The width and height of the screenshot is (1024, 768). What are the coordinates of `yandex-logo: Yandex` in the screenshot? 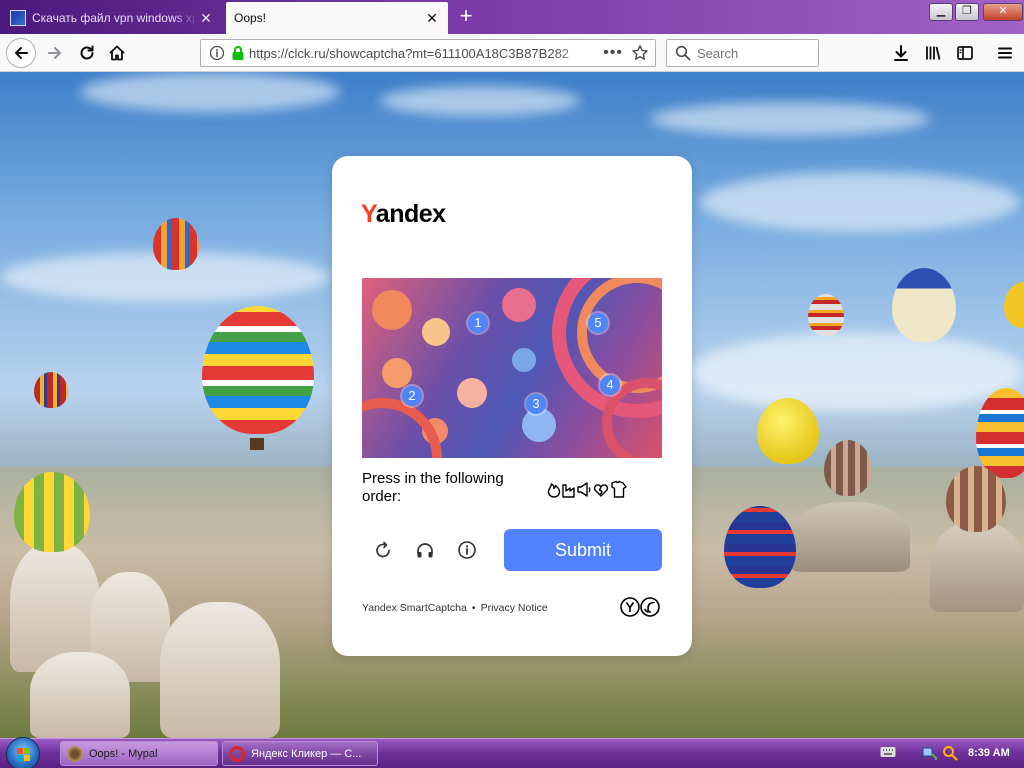 It's located at (403, 214).